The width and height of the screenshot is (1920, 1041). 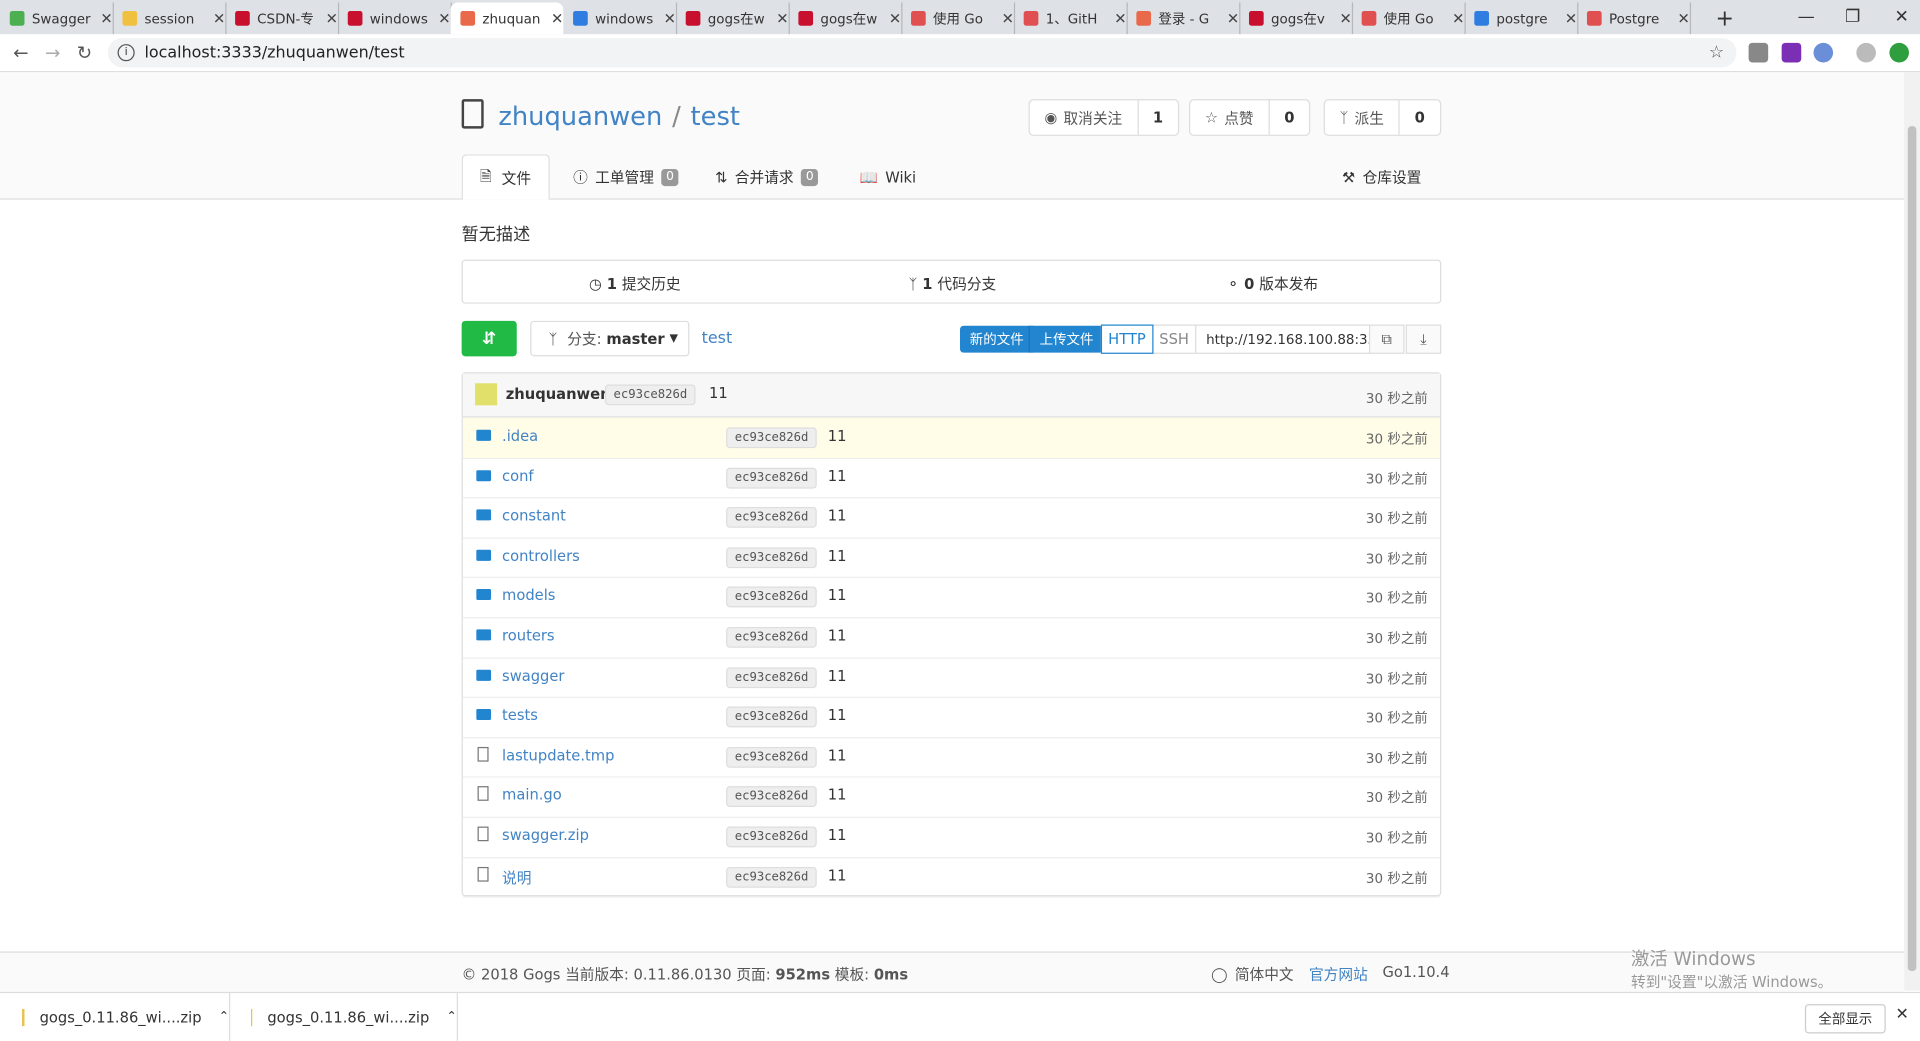 What do you see at coordinates (1420, 117) in the screenshot?
I see `fork-count: 0` at bounding box center [1420, 117].